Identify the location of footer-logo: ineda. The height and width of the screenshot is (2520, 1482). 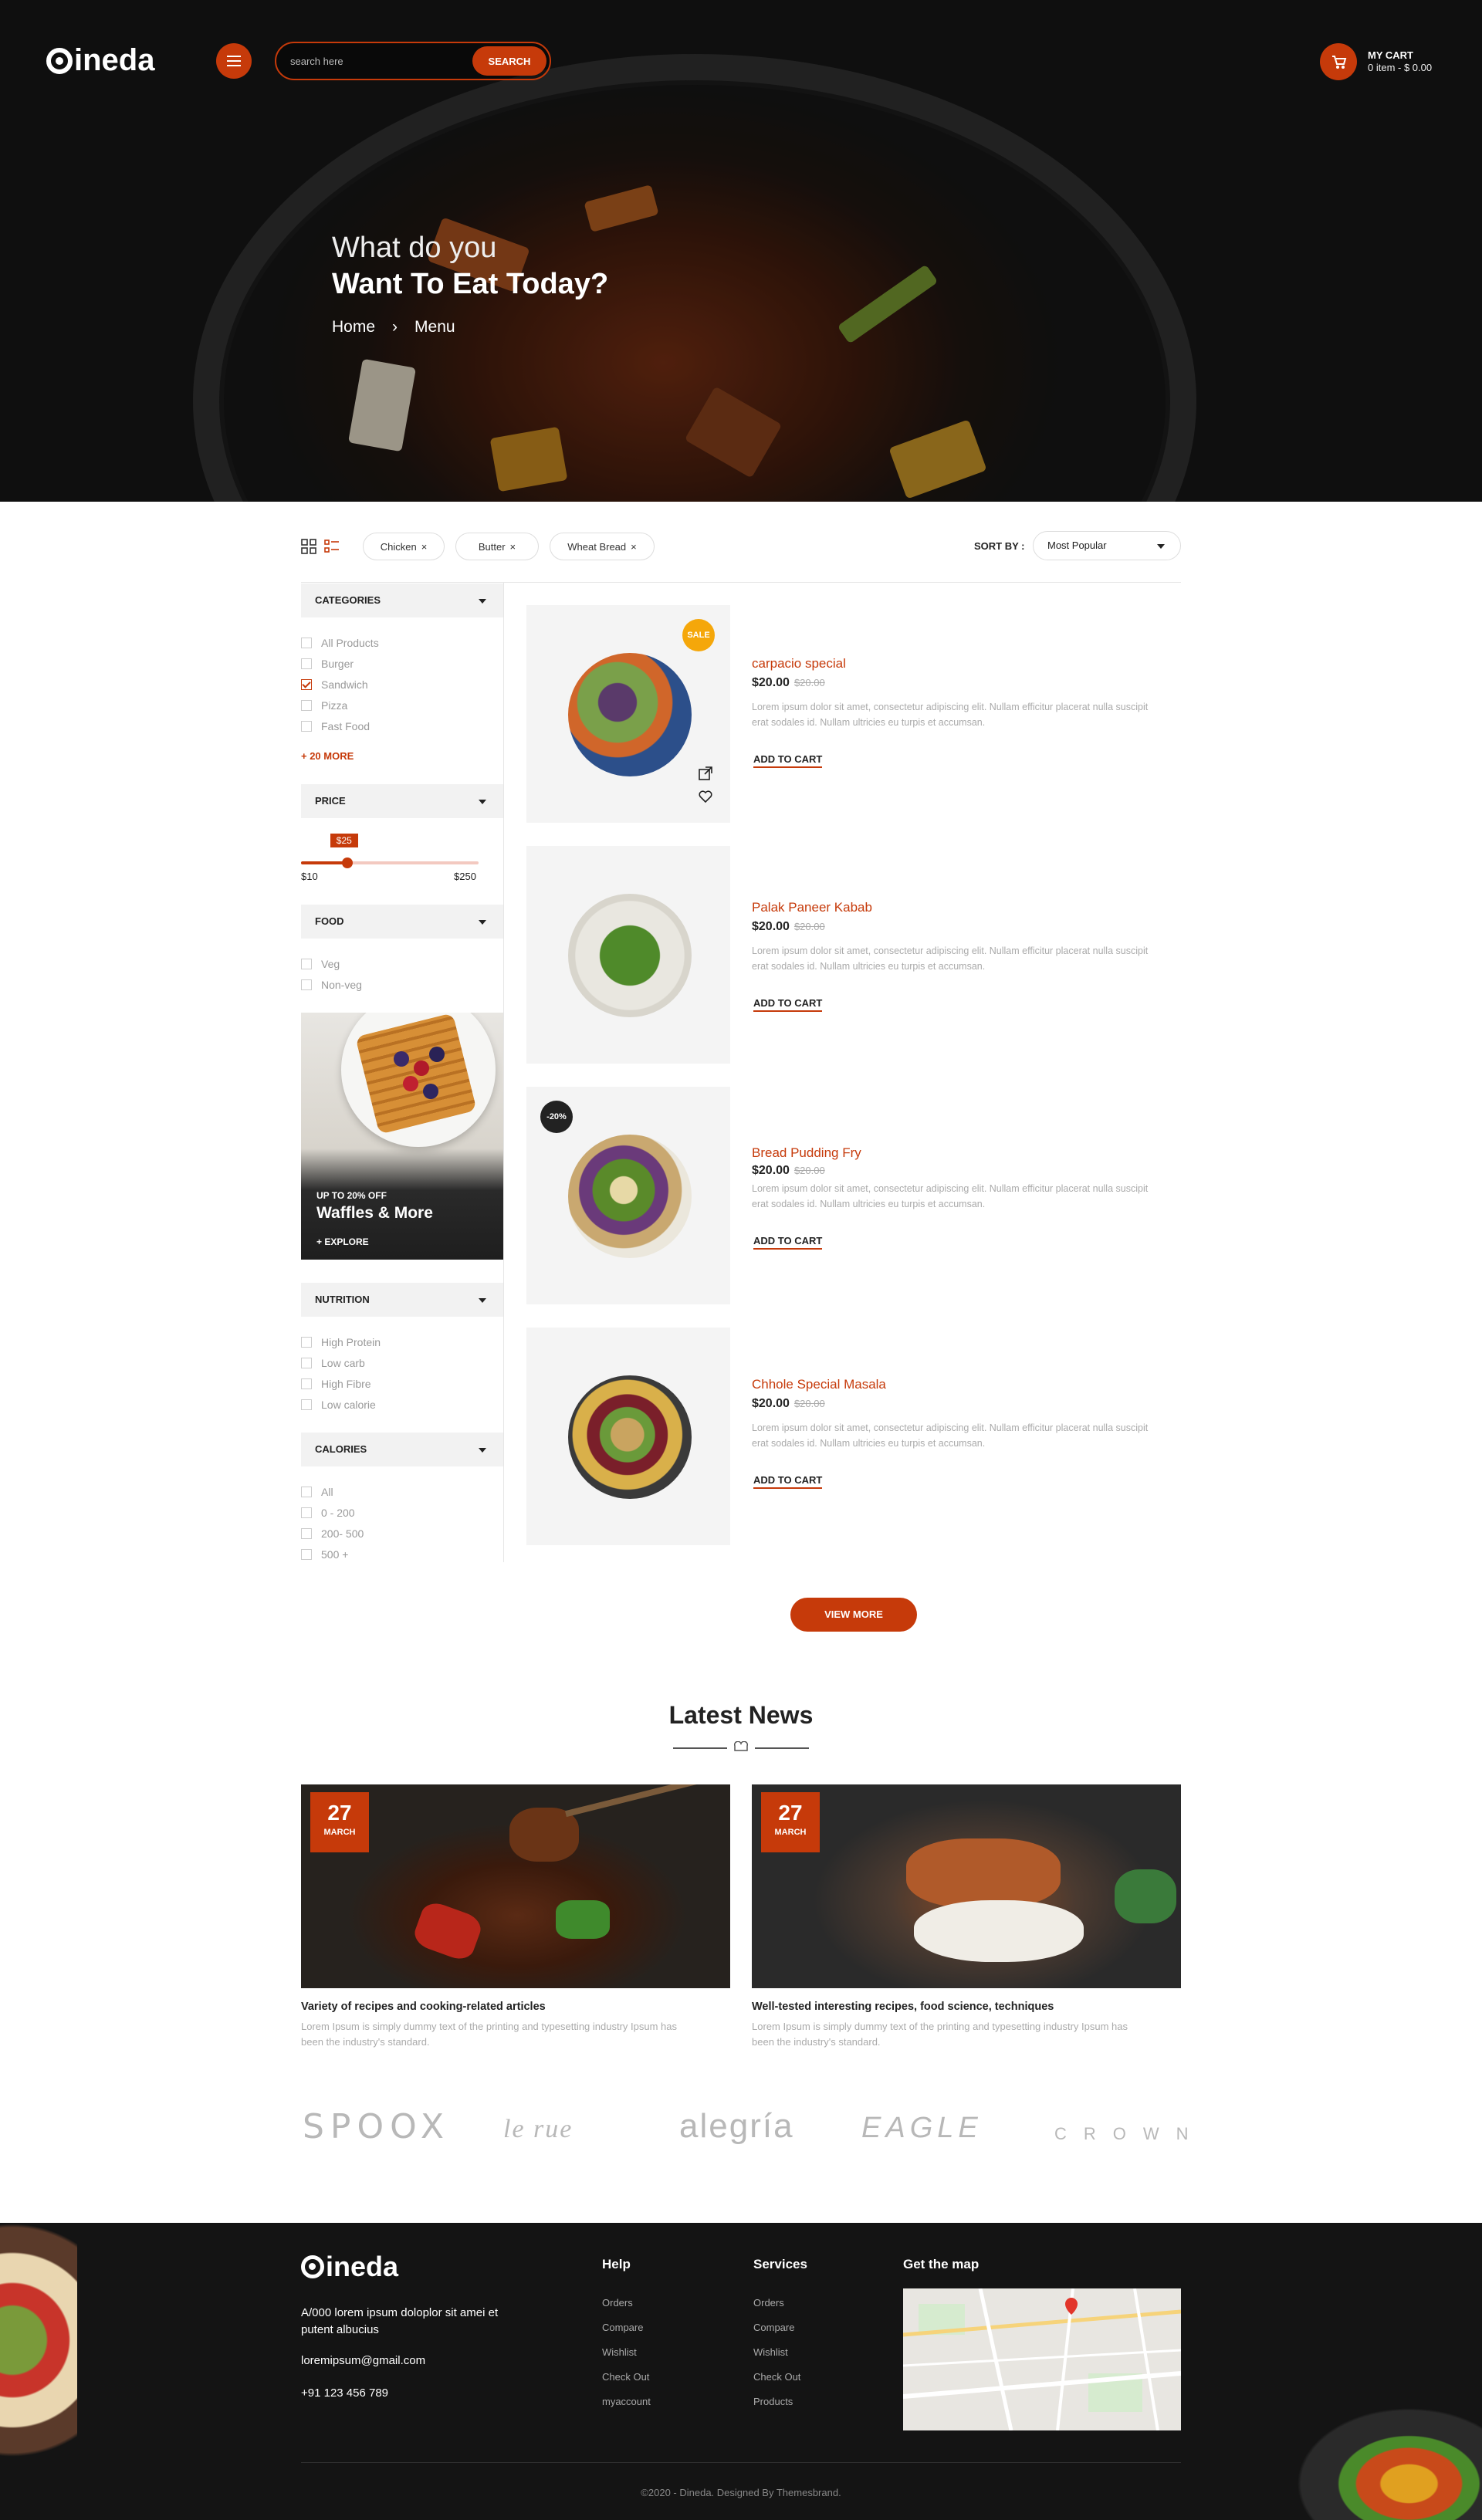
(349, 2267).